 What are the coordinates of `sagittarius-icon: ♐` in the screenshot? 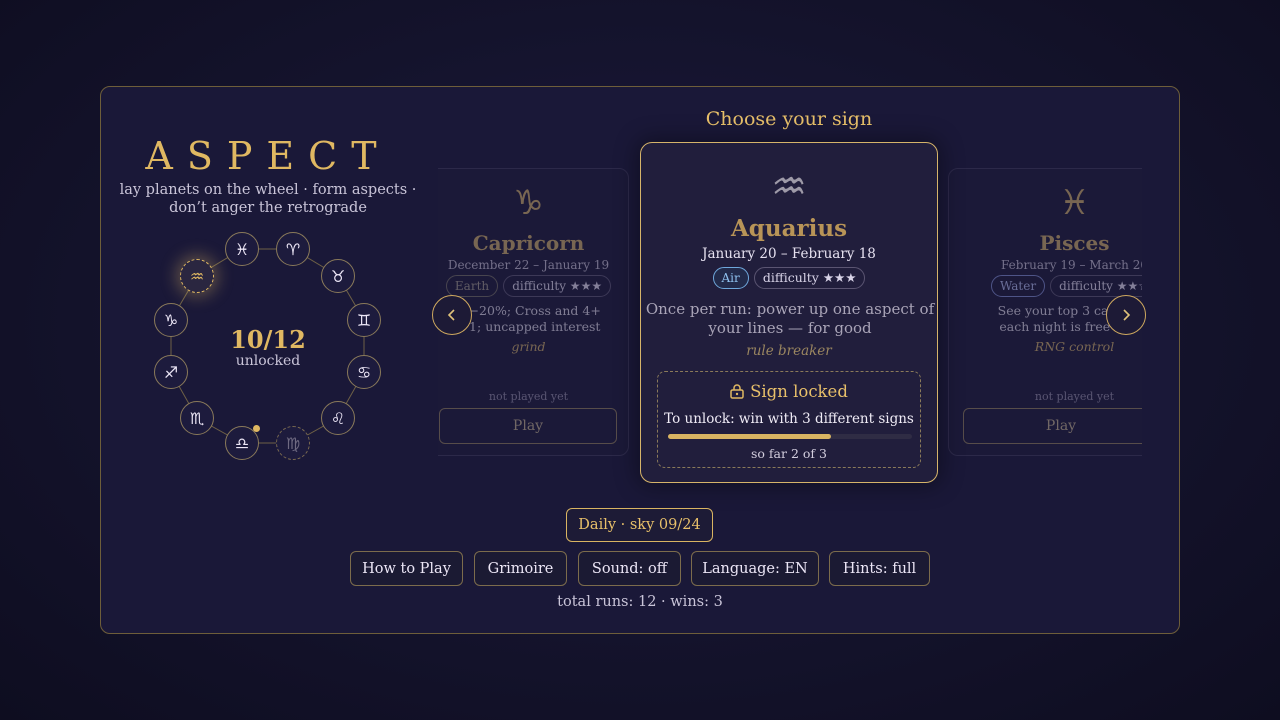 It's located at (171, 372).